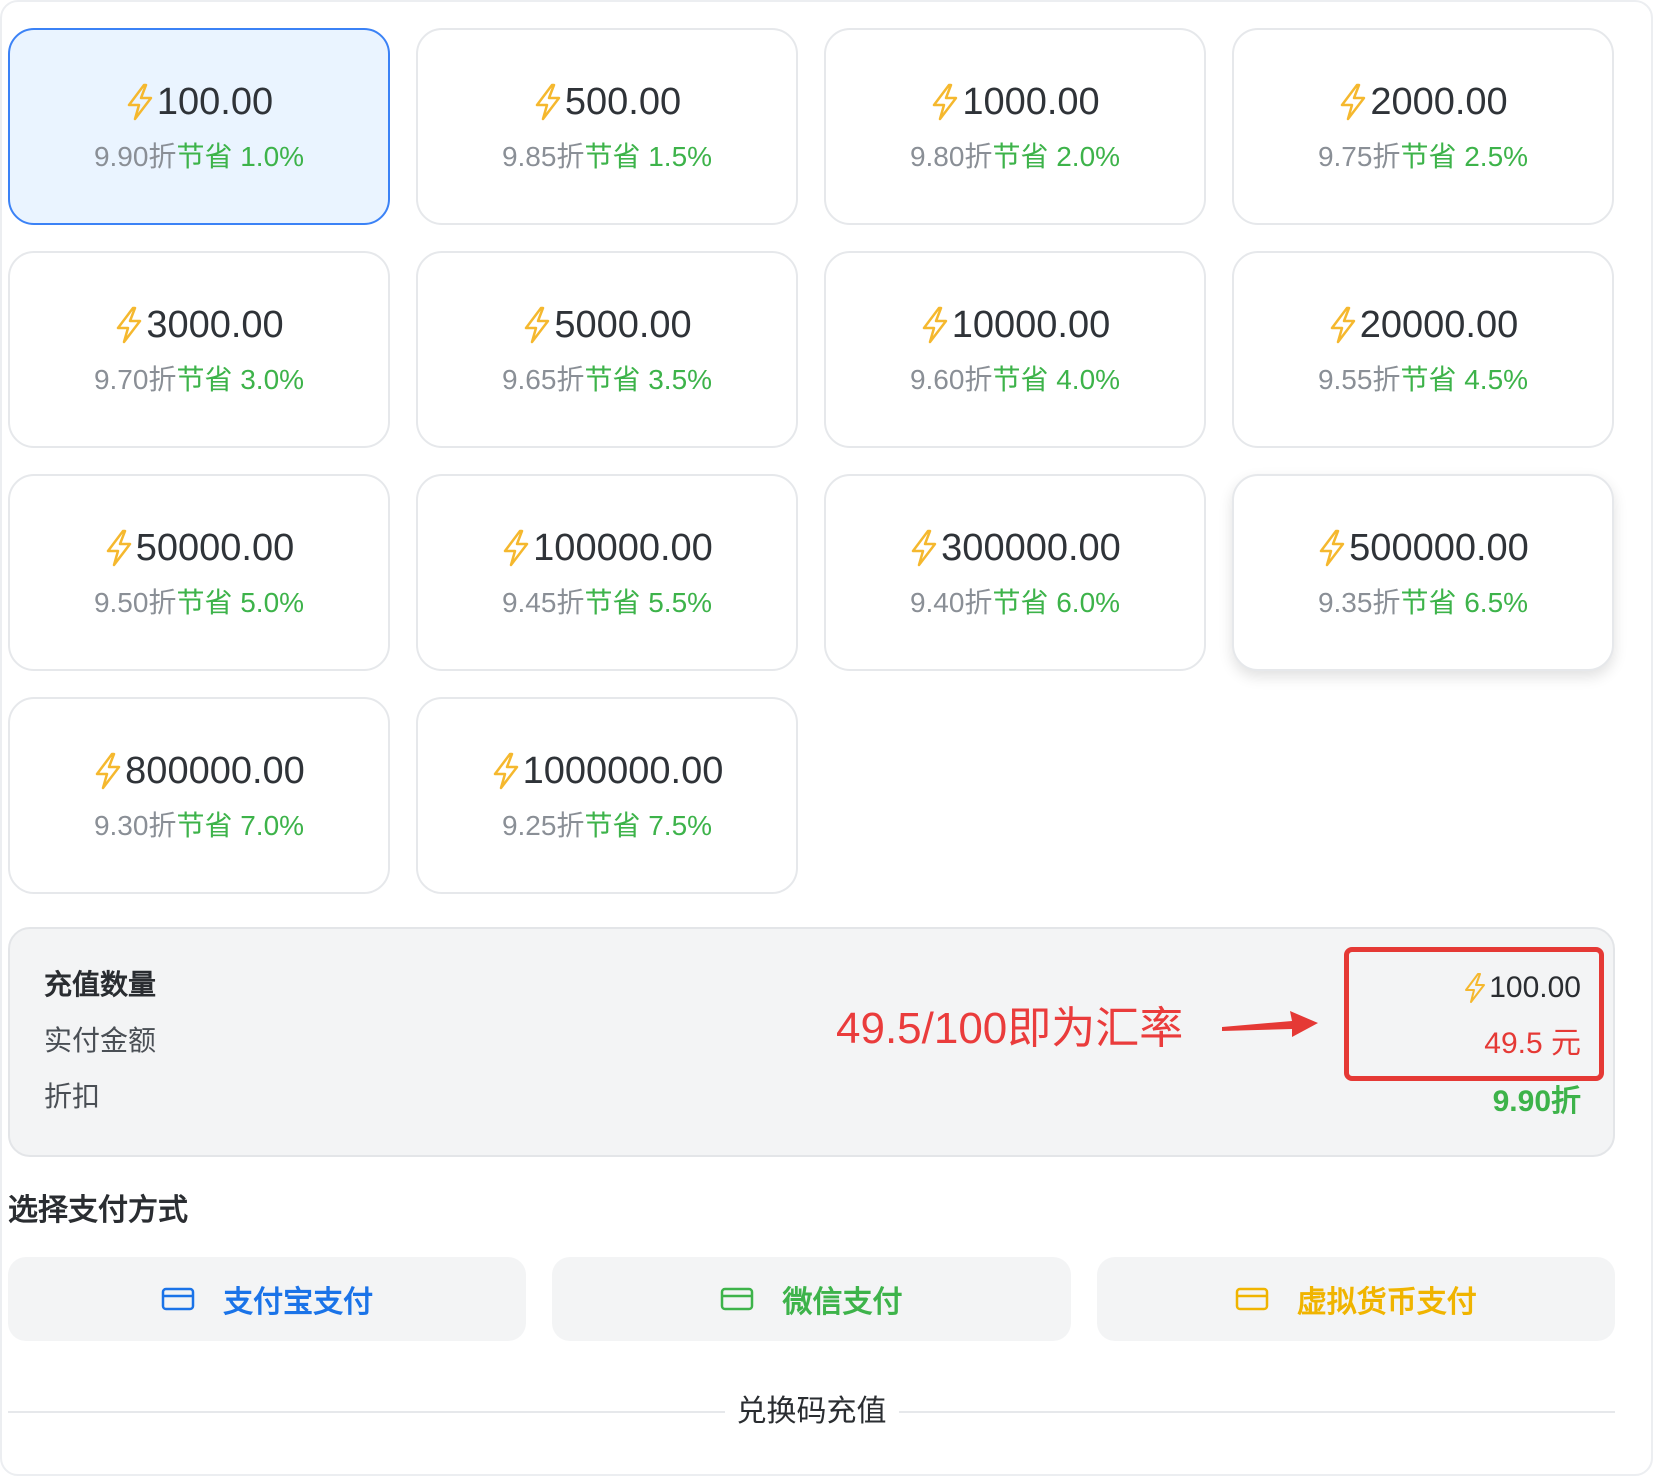 The image size is (1653, 1476). Describe the element at coordinates (623, 770) in the screenshot. I see `option-amount-value: 1000000.00` at that location.